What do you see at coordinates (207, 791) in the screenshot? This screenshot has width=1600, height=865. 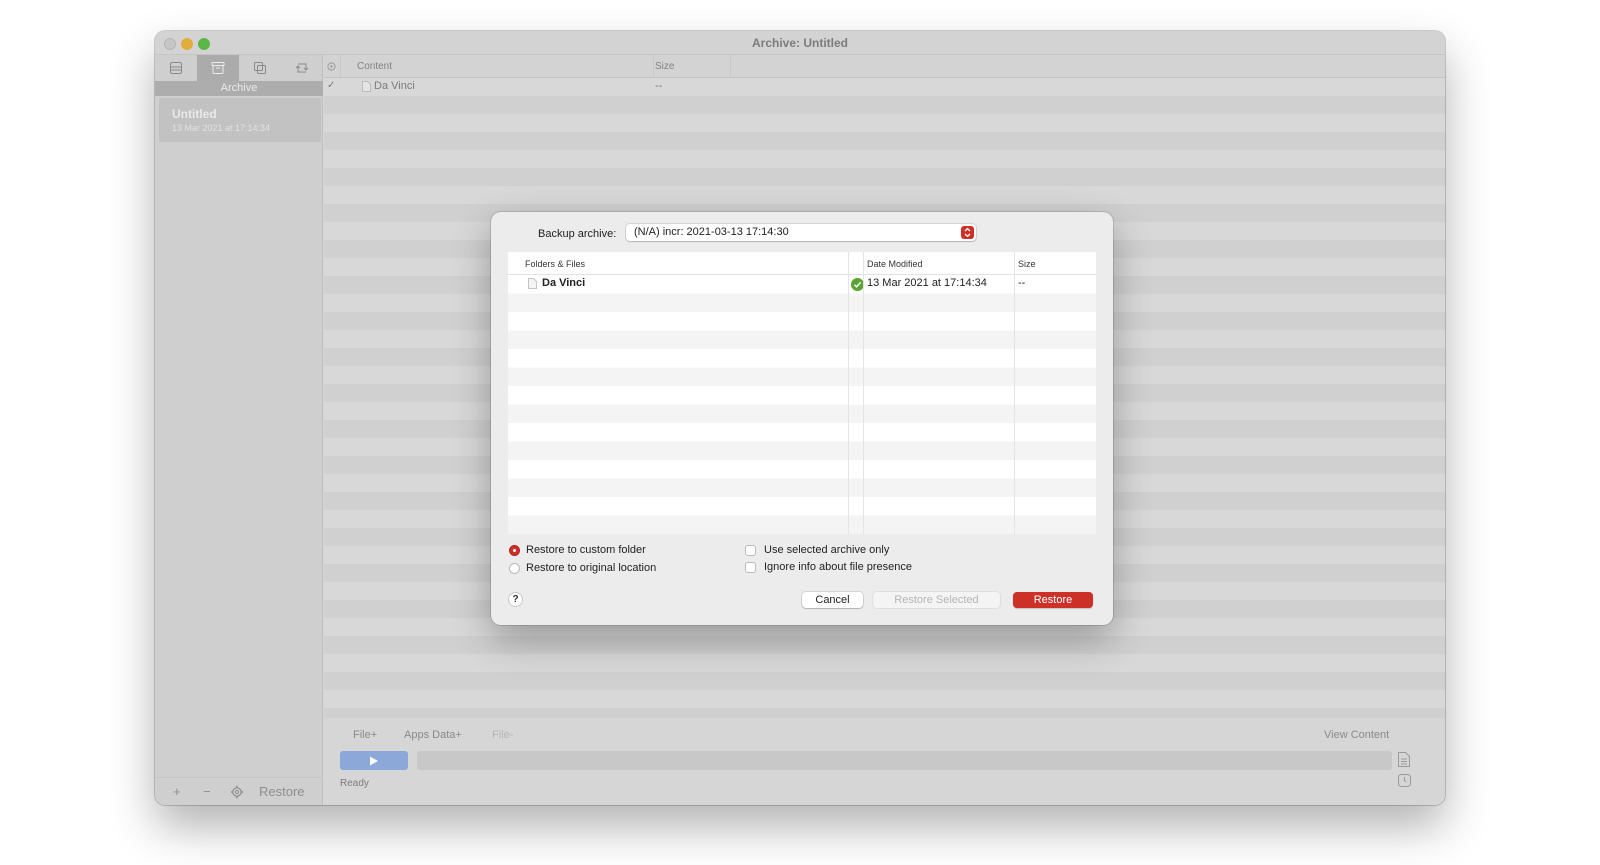 I see `remove-button: −` at bounding box center [207, 791].